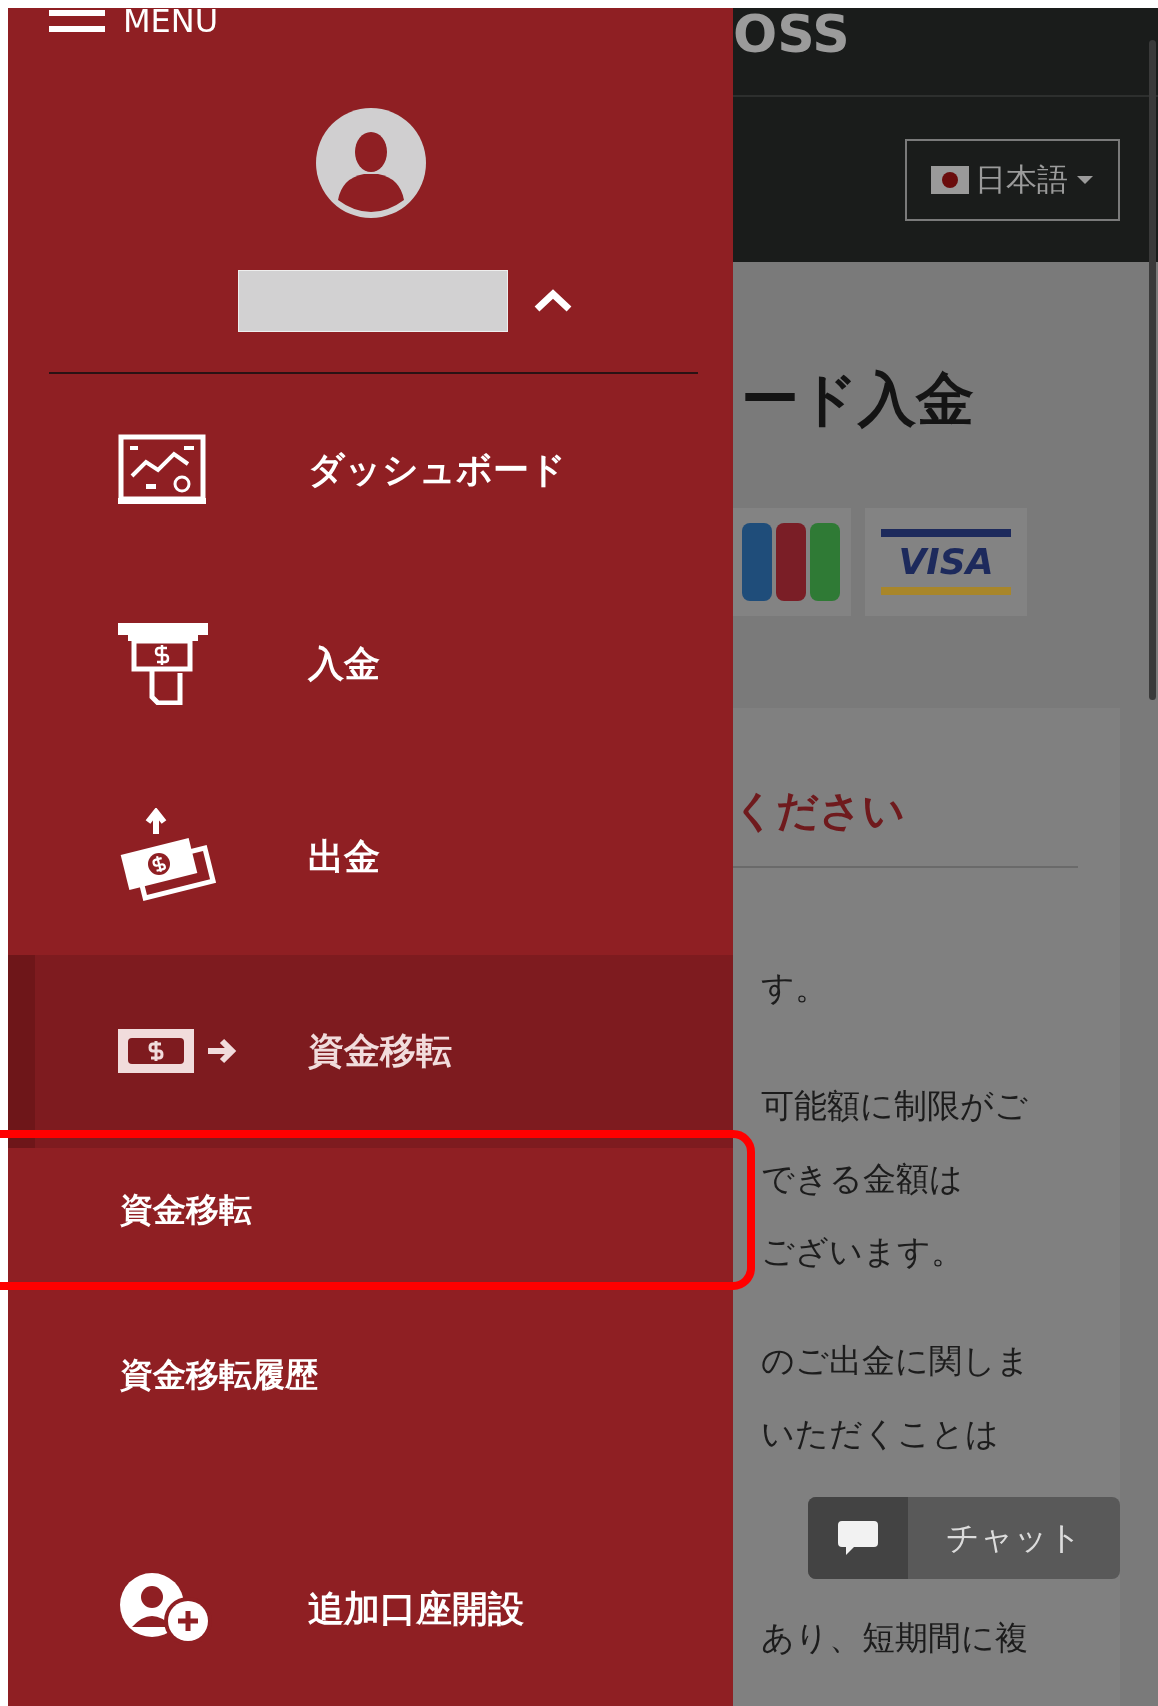 This screenshot has width=1158, height=1706. Describe the element at coordinates (553, 300) in the screenshot. I see `chevron-icon` at that location.